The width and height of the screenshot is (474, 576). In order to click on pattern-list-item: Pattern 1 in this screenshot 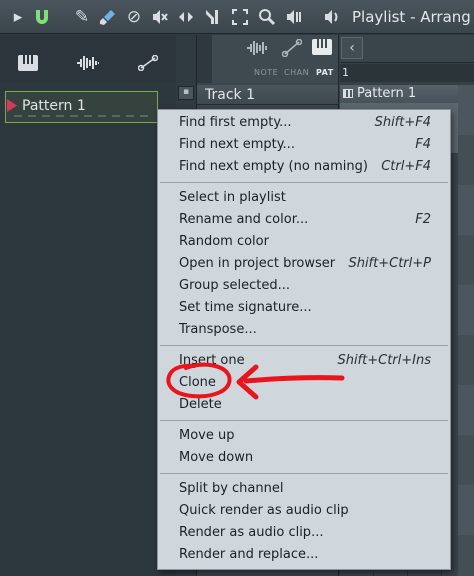, I will do `click(81, 107)`.